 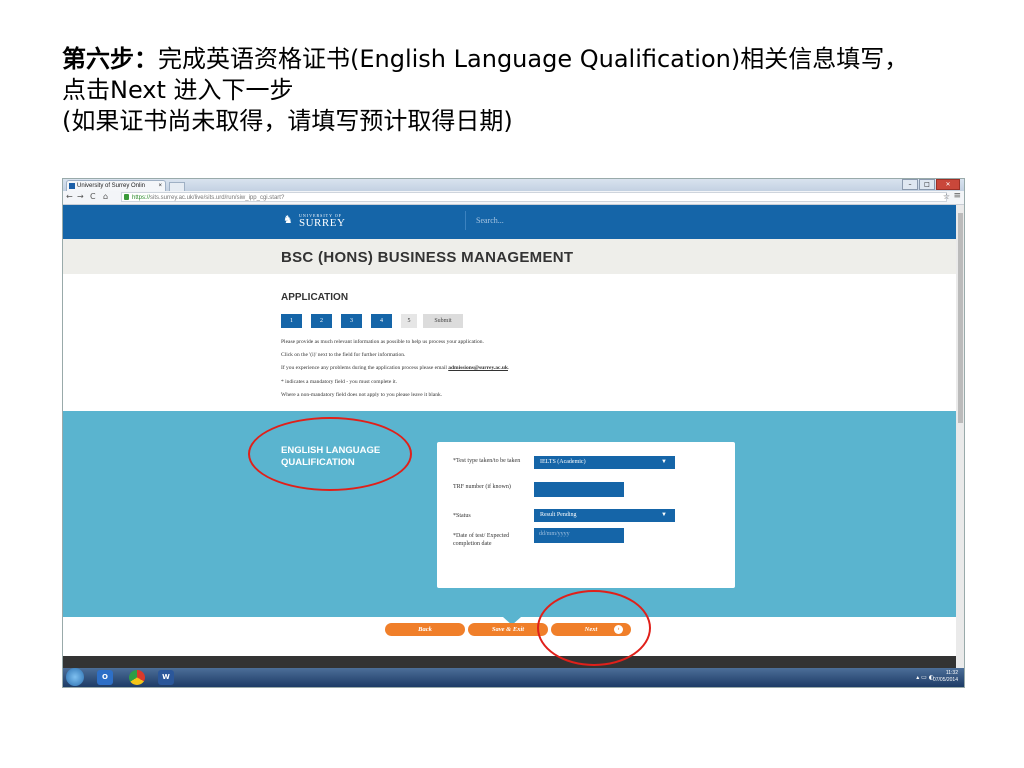 What do you see at coordinates (322, 223) in the screenshot?
I see `logo-big-text: SURREY` at bounding box center [322, 223].